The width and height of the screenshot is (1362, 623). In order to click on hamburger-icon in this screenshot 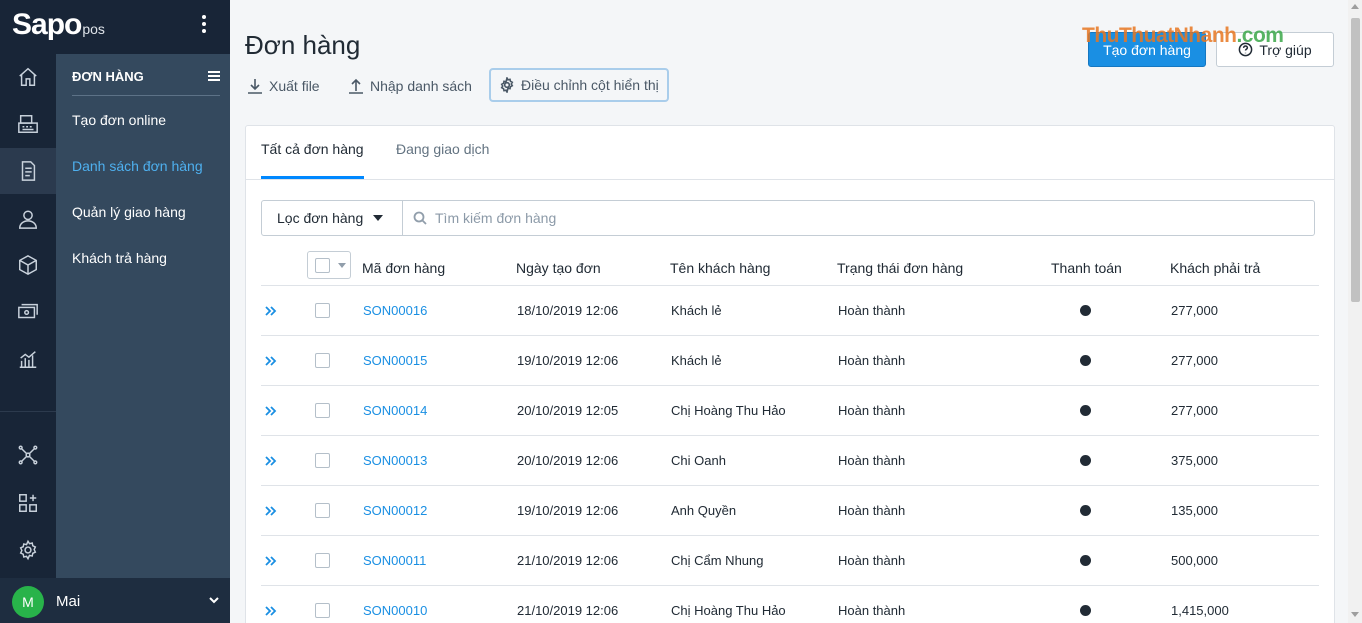, I will do `click(214, 77)`.